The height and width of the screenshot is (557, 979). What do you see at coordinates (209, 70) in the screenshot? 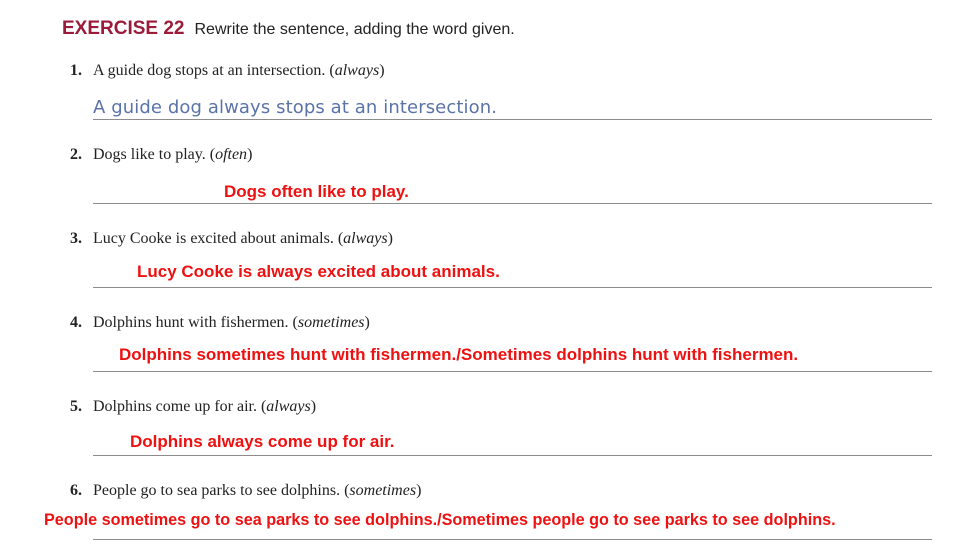
I see `question-sentence: A guide dog stops at an intersection.` at bounding box center [209, 70].